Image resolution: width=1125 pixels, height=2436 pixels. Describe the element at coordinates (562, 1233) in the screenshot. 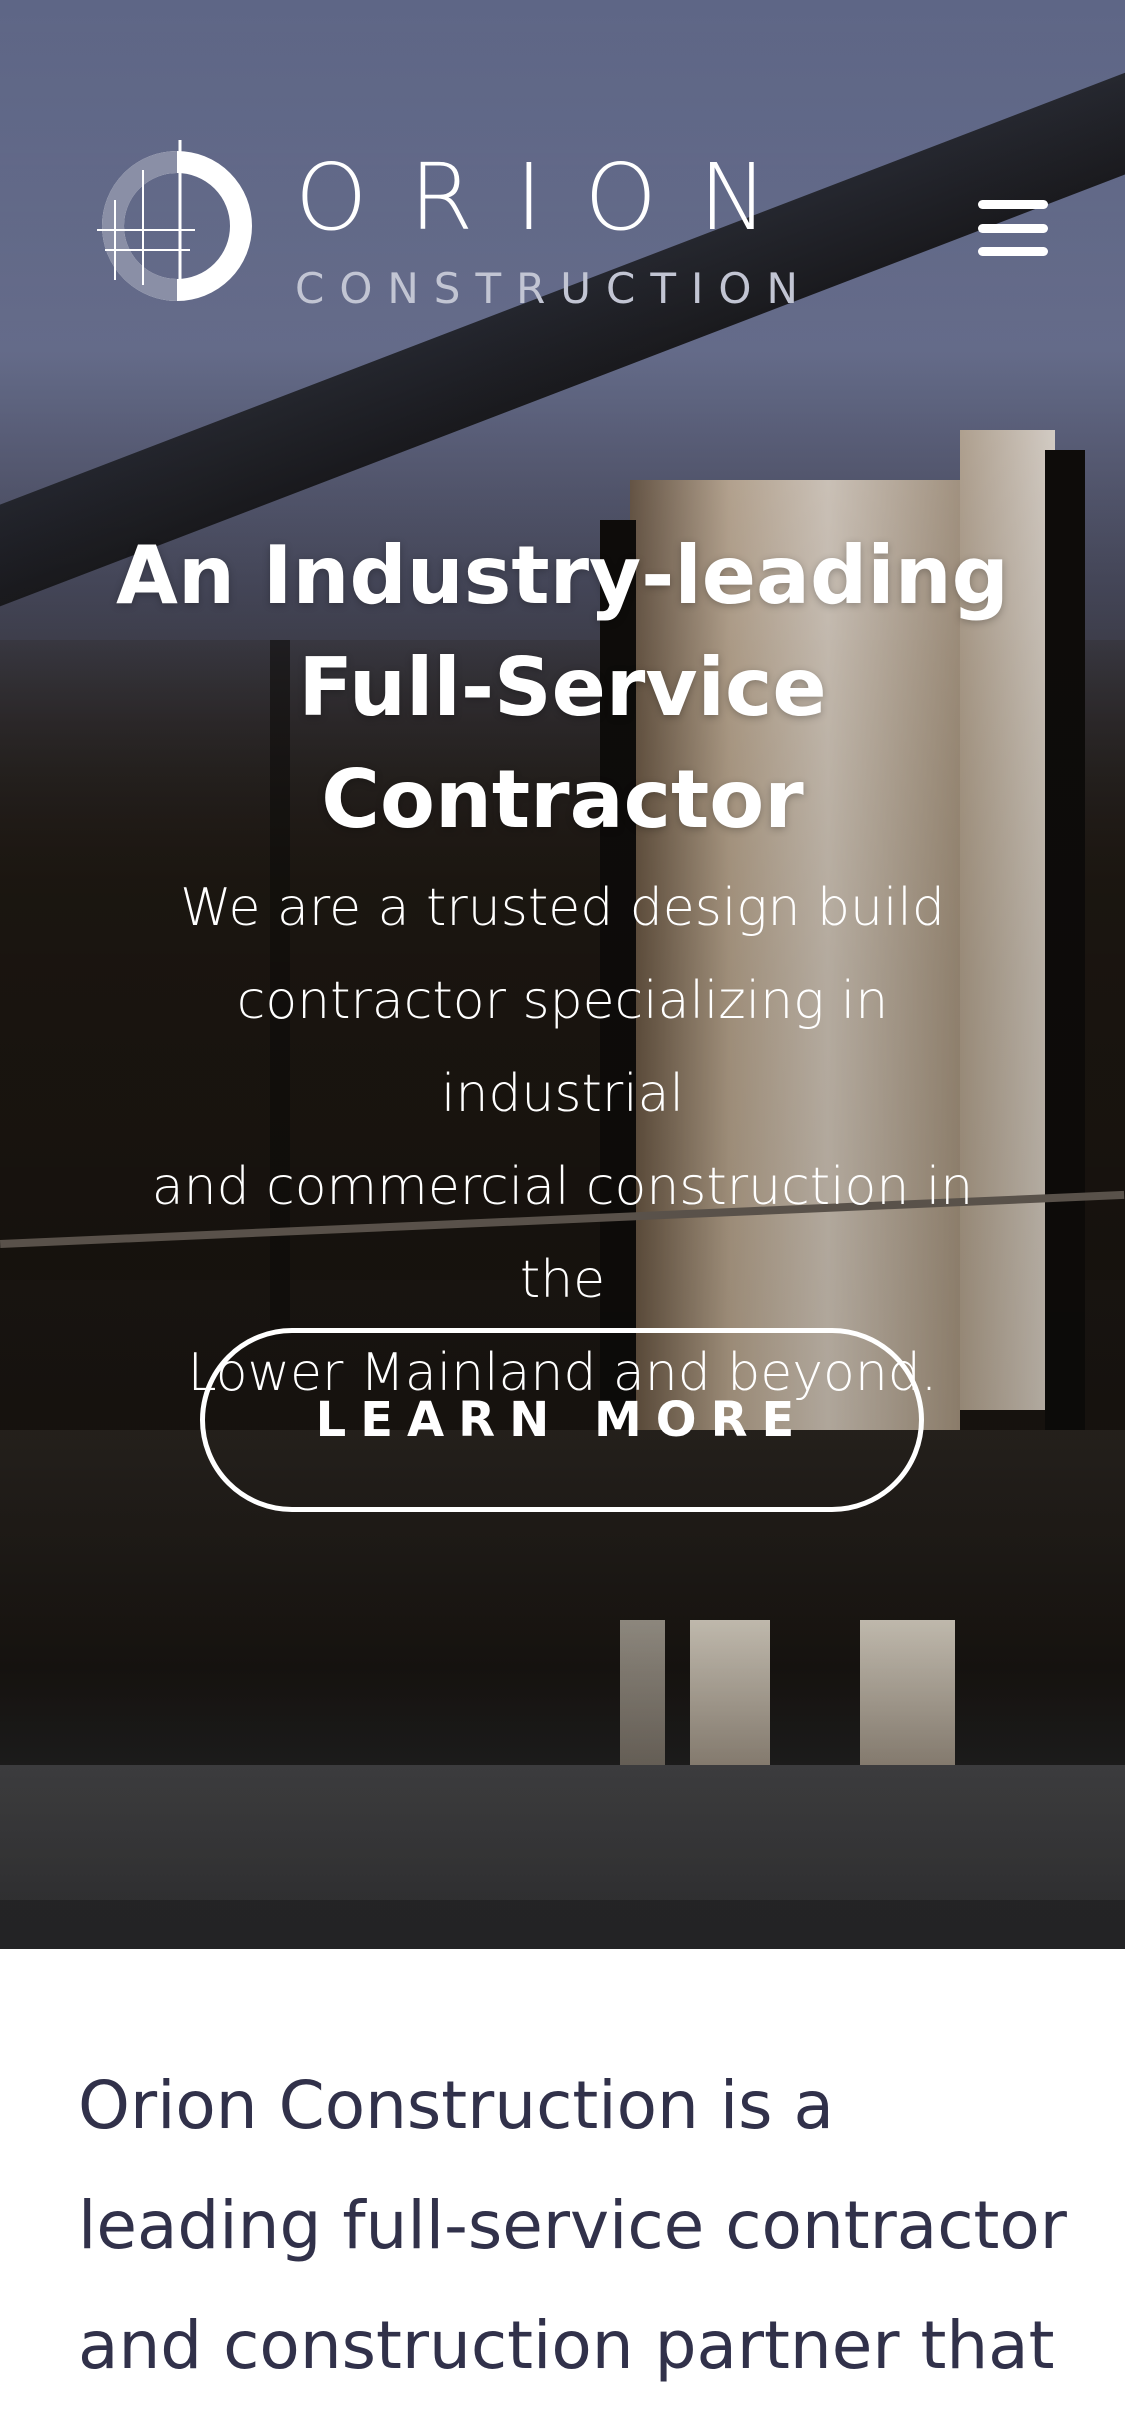

I see `hero-subtext-line: and commercial construction in the` at that location.